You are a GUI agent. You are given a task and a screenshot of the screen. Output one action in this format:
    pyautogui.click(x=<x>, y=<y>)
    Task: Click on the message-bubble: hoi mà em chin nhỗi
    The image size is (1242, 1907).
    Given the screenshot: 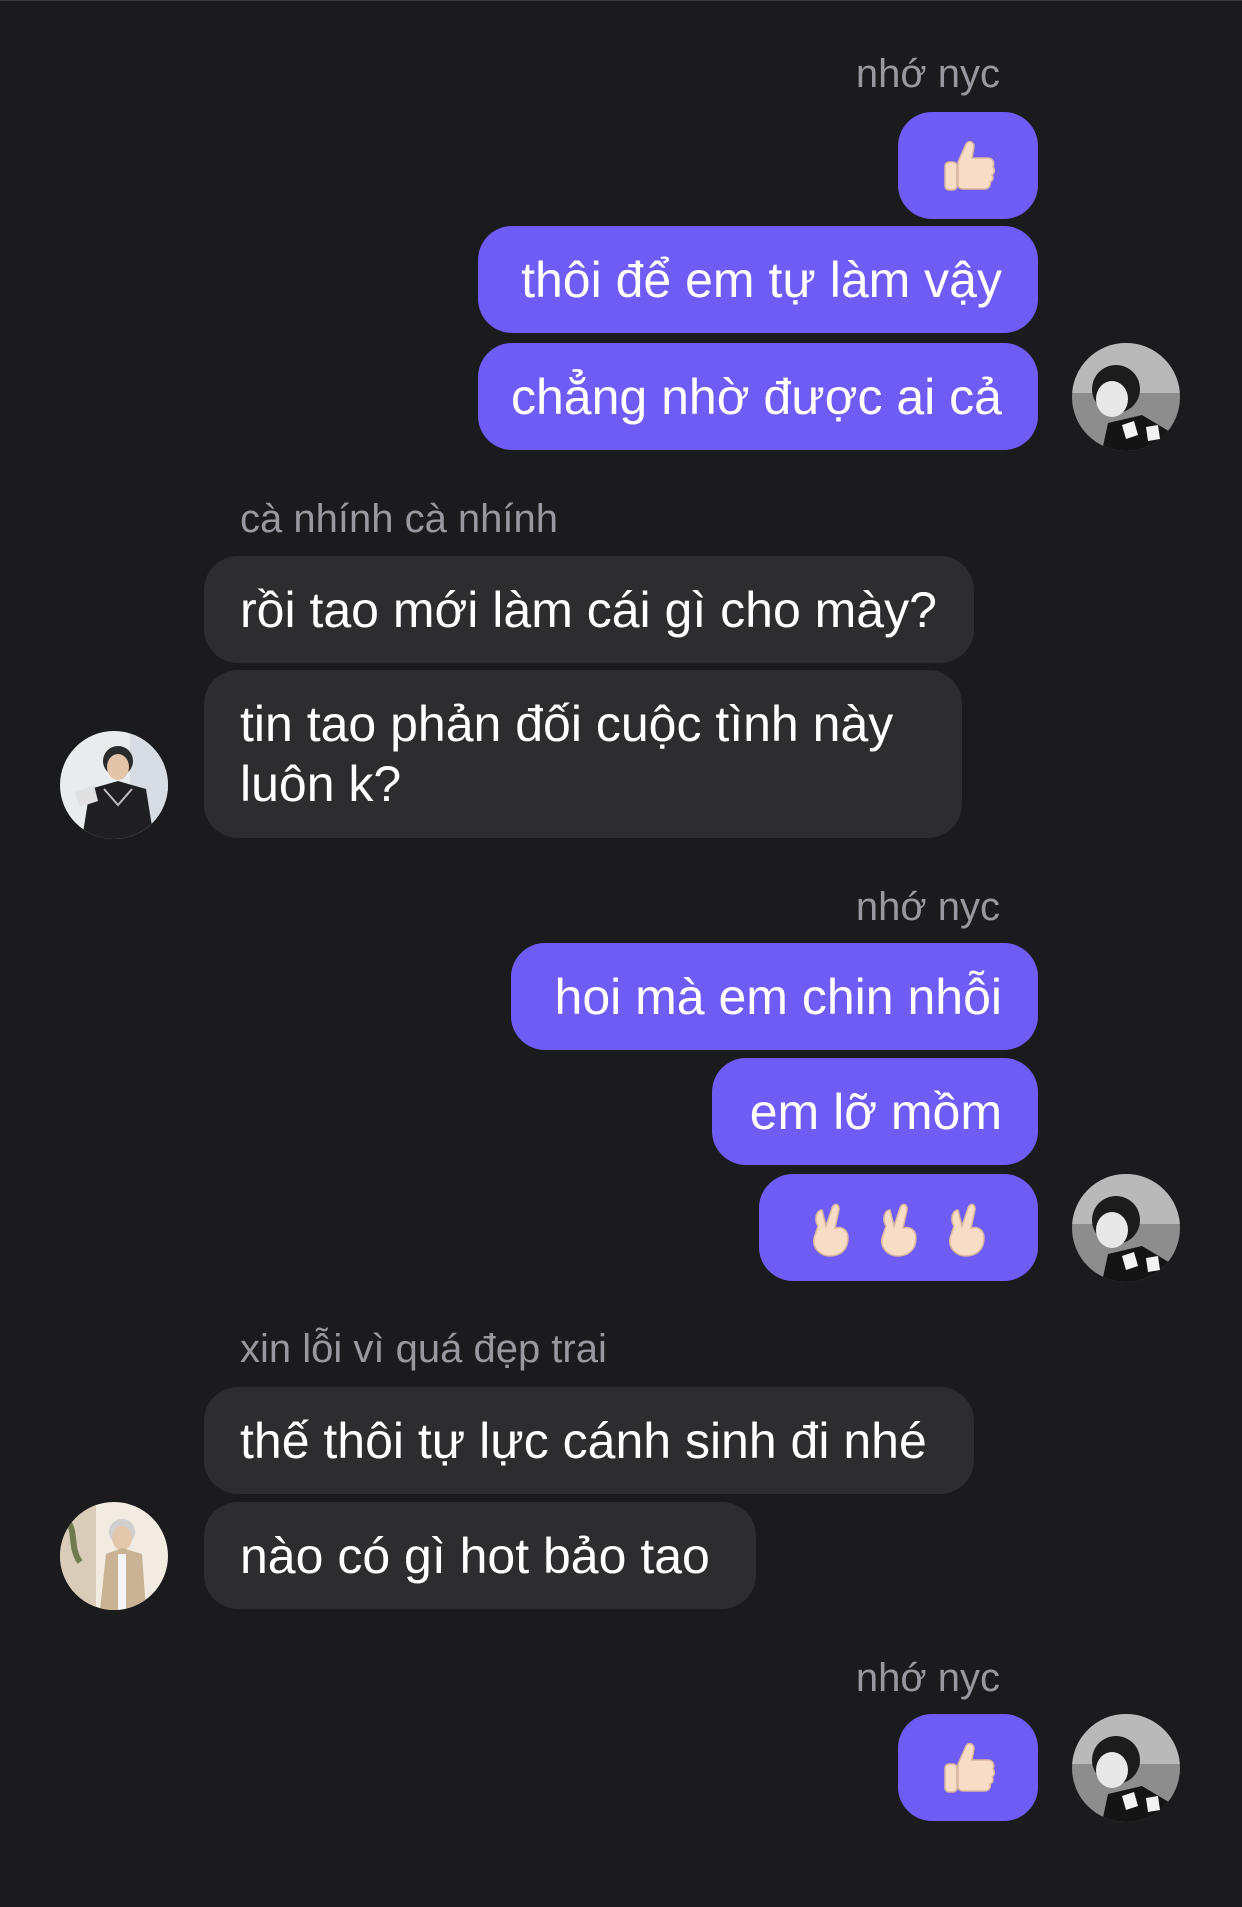 What is the action you would take?
    pyautogui.click(x=774, y=996)
    